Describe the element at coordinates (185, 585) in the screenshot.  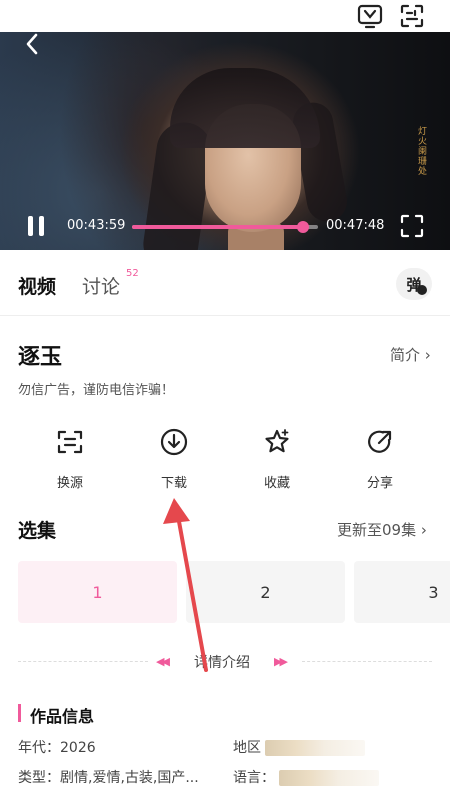
I see `annotation-arrow-icon` at that location.